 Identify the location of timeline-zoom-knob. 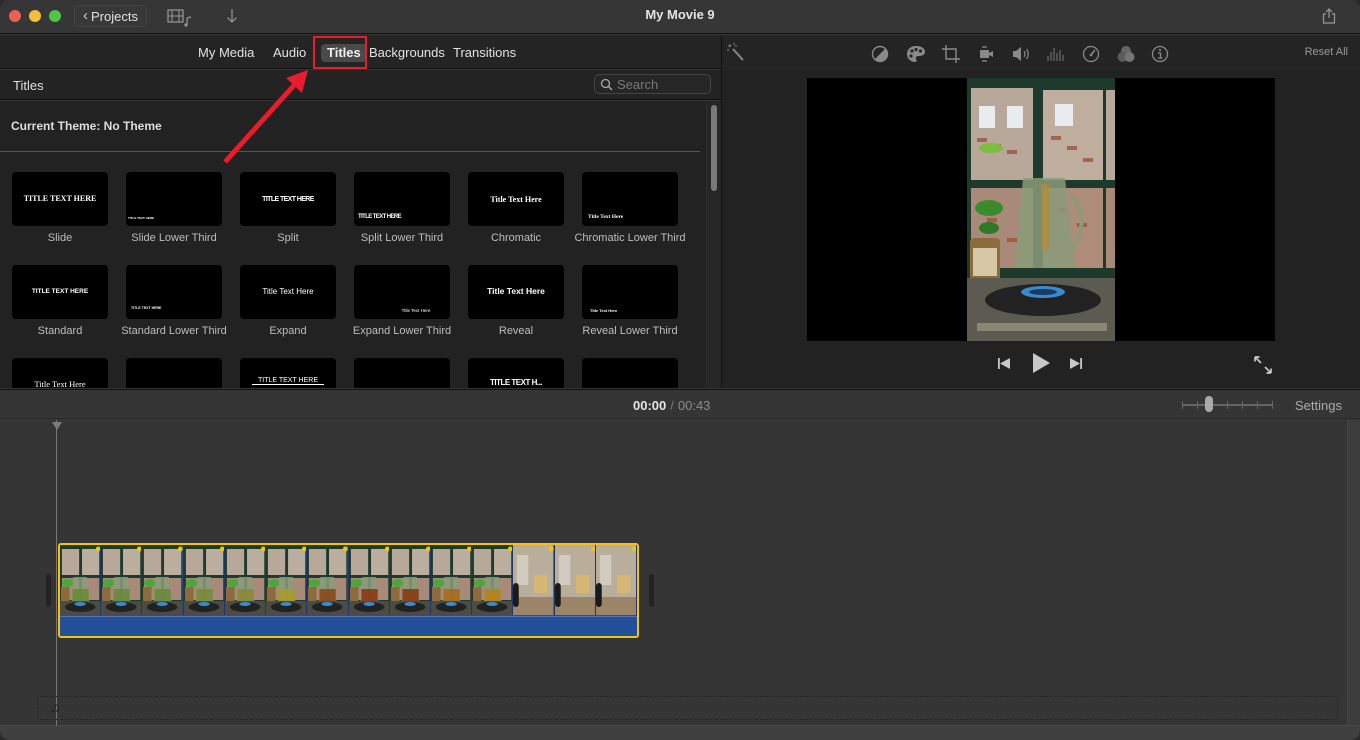
(1209, 404).